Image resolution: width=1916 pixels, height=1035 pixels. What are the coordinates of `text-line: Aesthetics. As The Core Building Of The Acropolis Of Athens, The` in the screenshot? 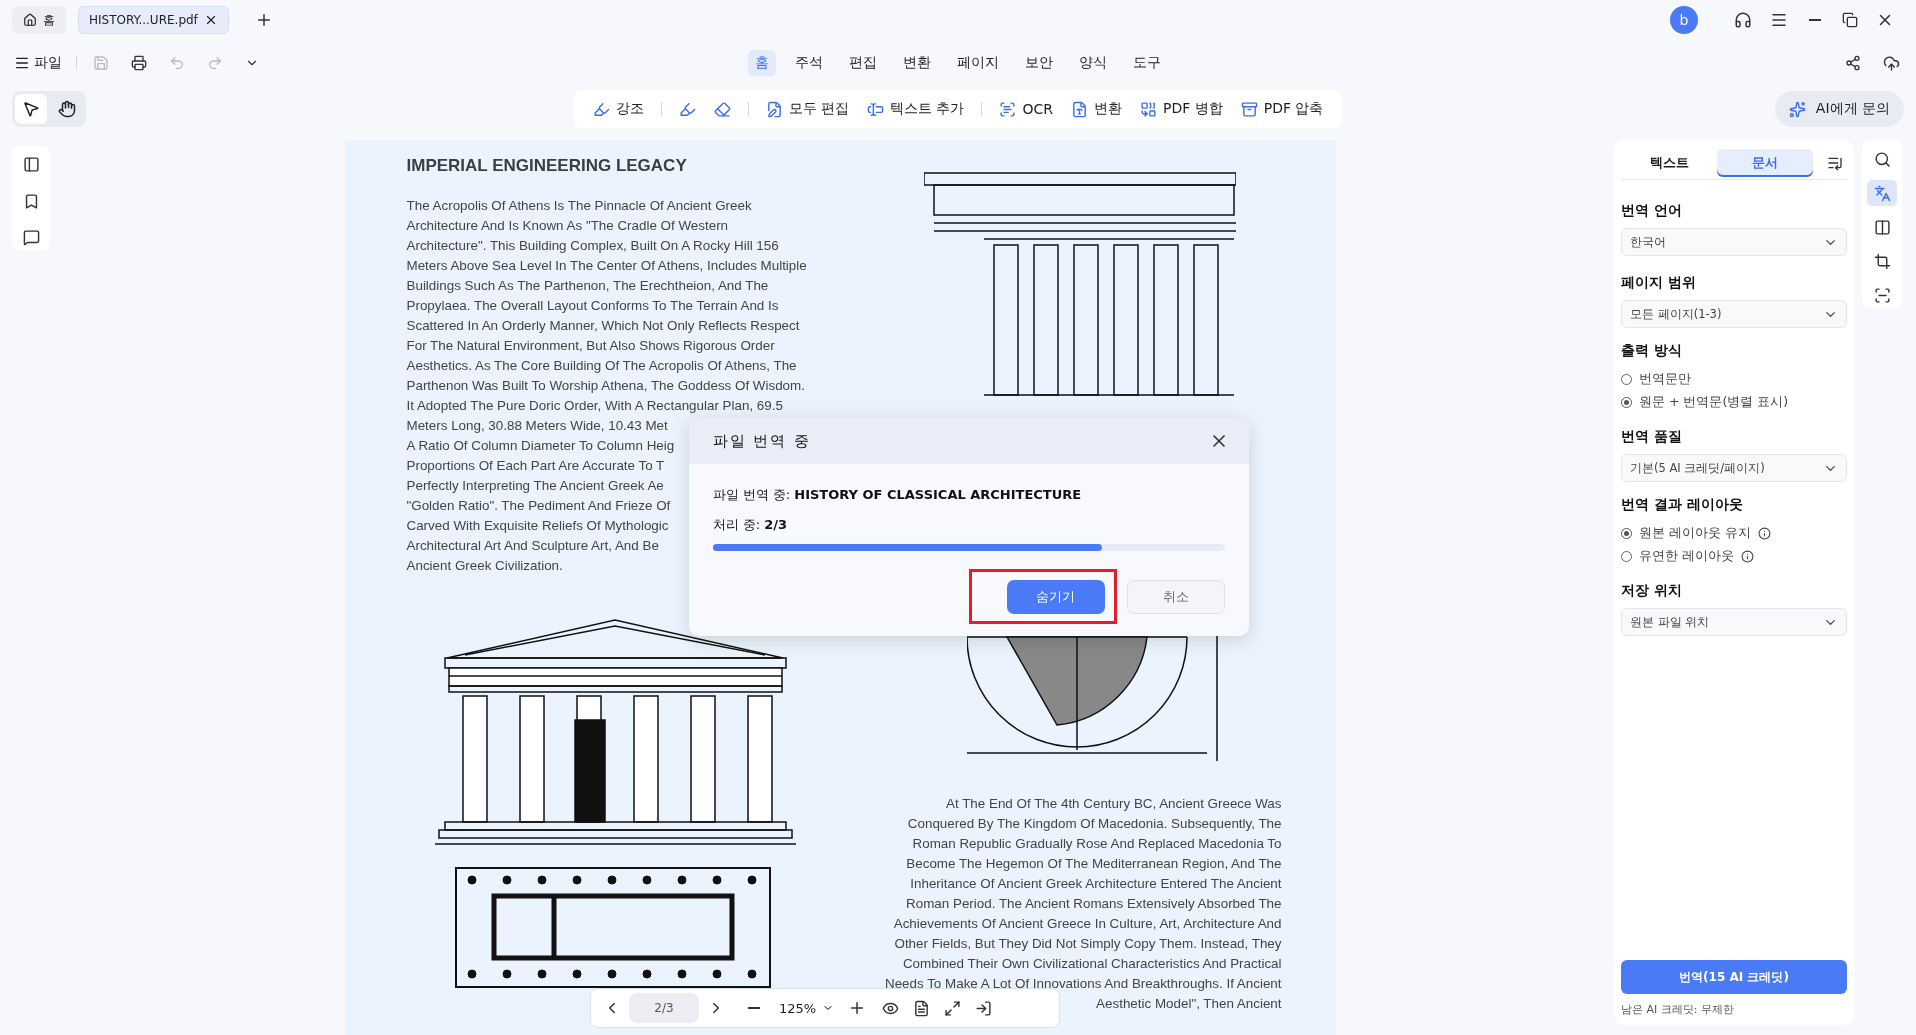 It's located at (601, 366).